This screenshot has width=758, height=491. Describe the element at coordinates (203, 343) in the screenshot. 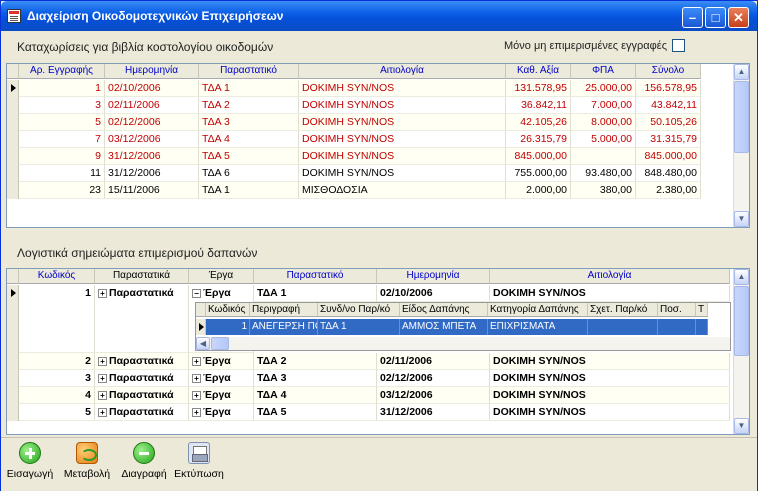

I see `scroll-left-button: ◀` at that location.